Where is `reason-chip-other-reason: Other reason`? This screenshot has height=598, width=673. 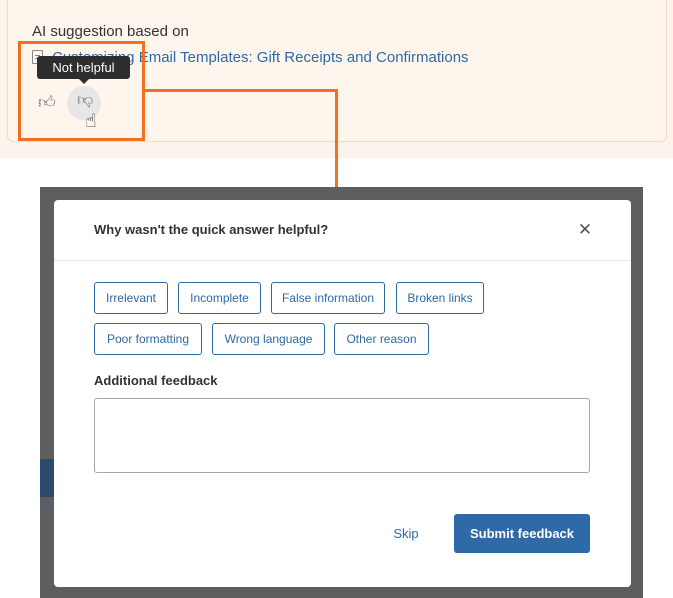 reason-chip-other-reason: Other reason is located at coordinates (381, 339).